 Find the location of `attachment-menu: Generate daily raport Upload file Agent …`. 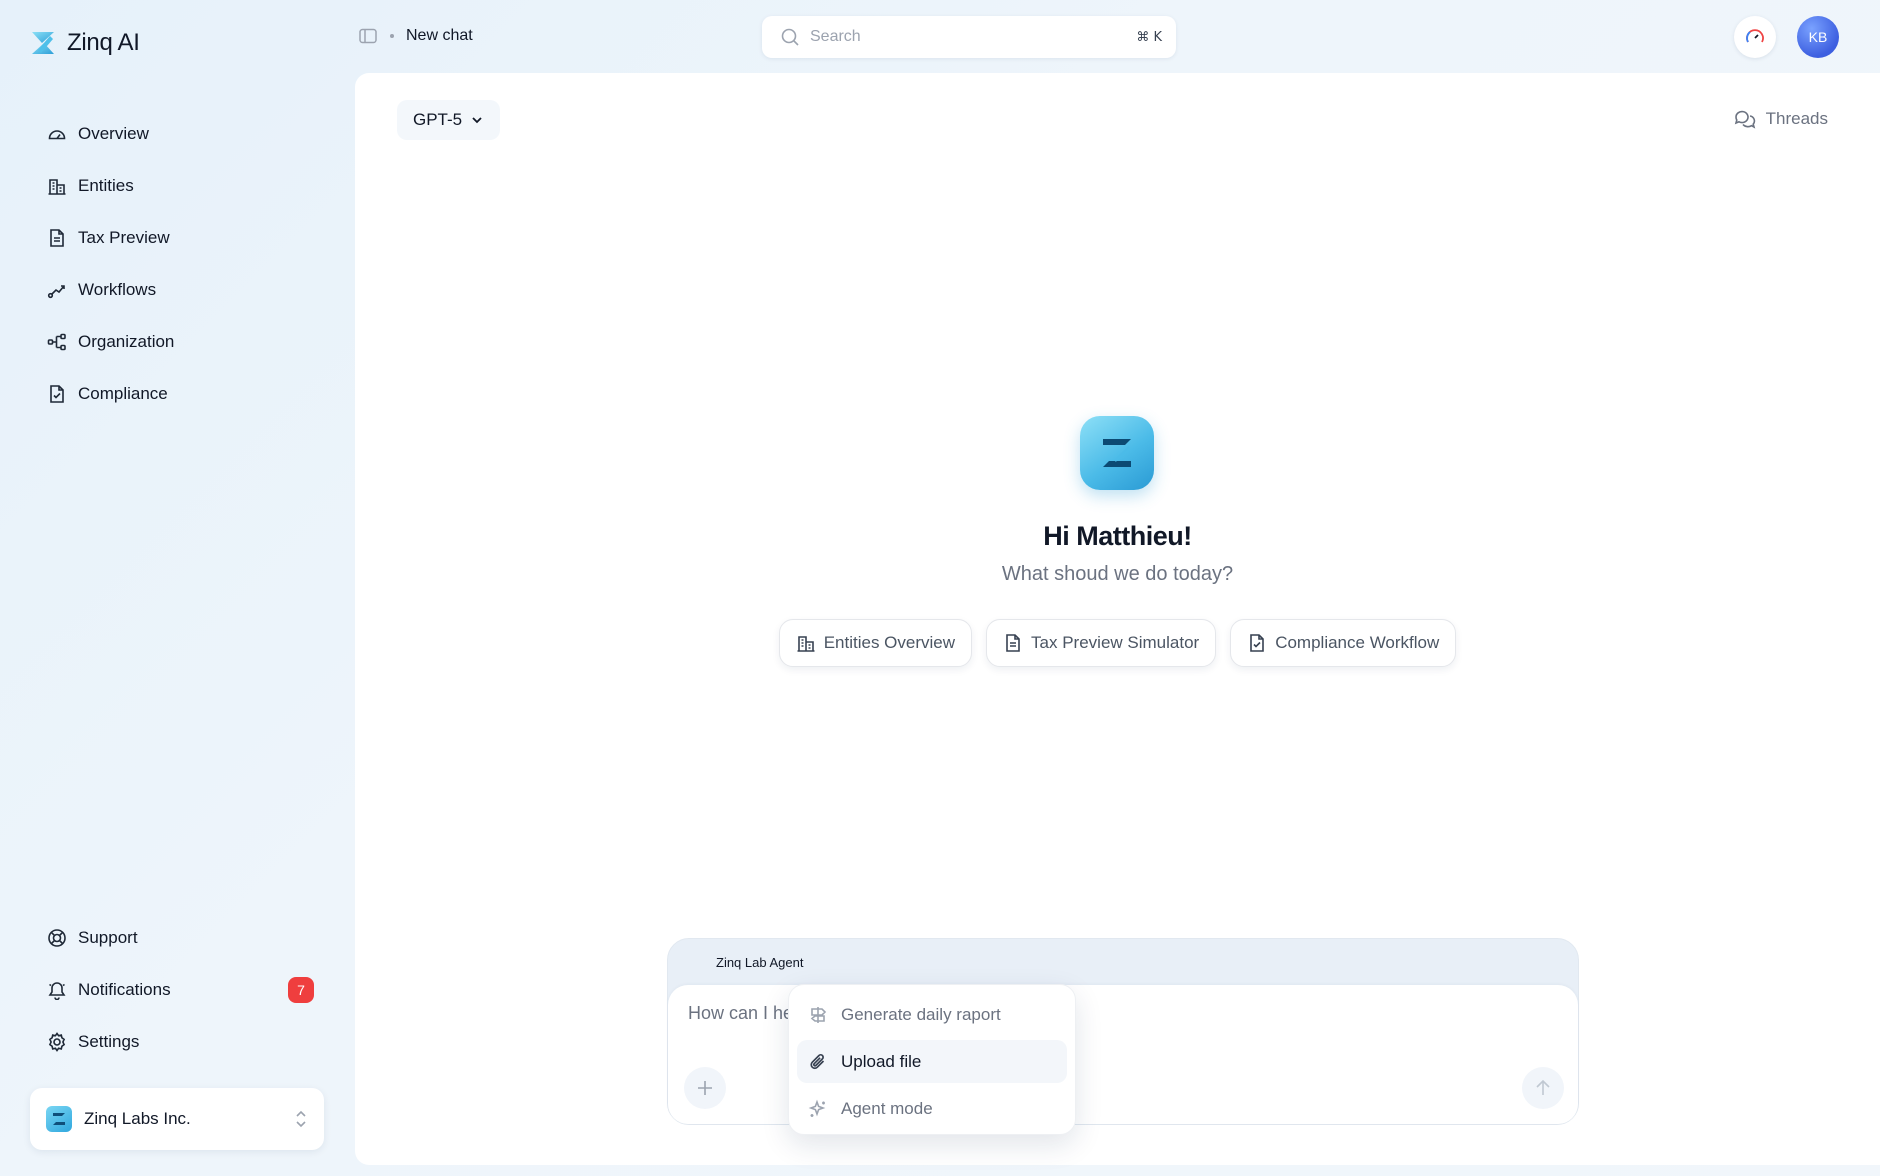

attachment-menu: Generate daily raport Upload file Agent … is located at coordinates (932, 1059).